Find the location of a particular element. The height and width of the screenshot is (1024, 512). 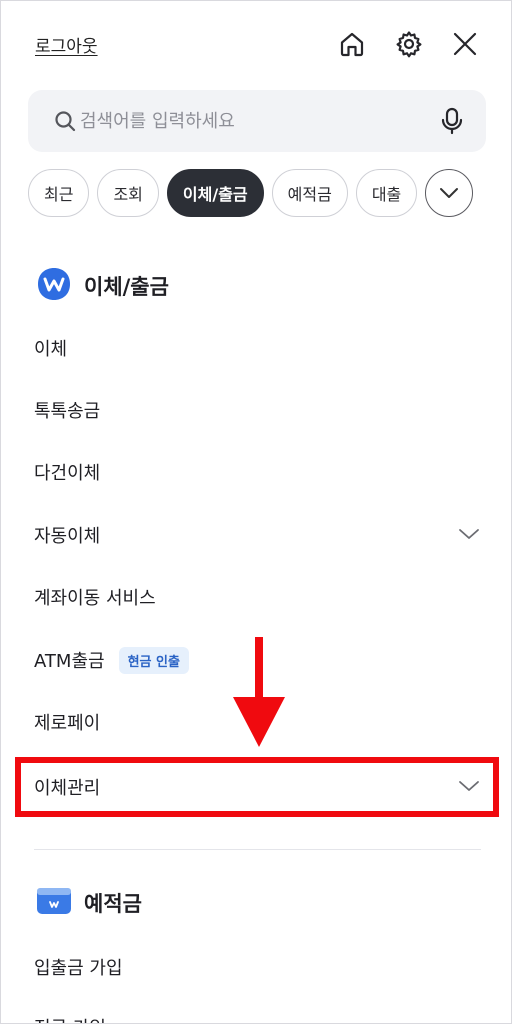

category-tabs: 최근 조회 이체/출금 예적금 대출 is located at coordinates (251, 193).